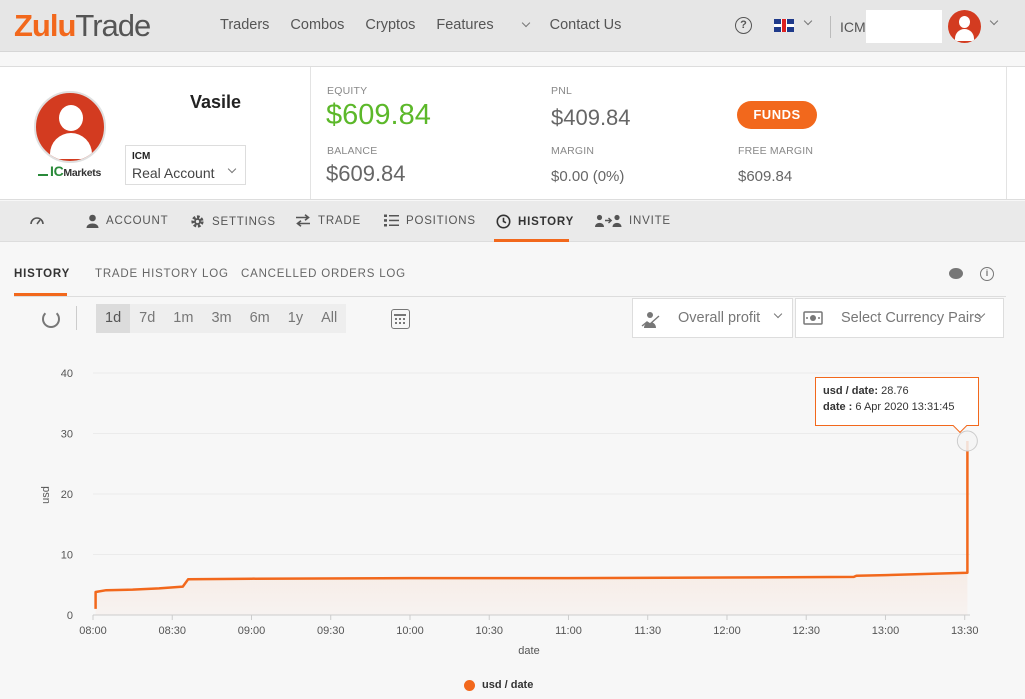  What do you see at coordinates (70, 616) in the screenshot?
I see `y-tick-label: 0` at bounding box center [70, 616].